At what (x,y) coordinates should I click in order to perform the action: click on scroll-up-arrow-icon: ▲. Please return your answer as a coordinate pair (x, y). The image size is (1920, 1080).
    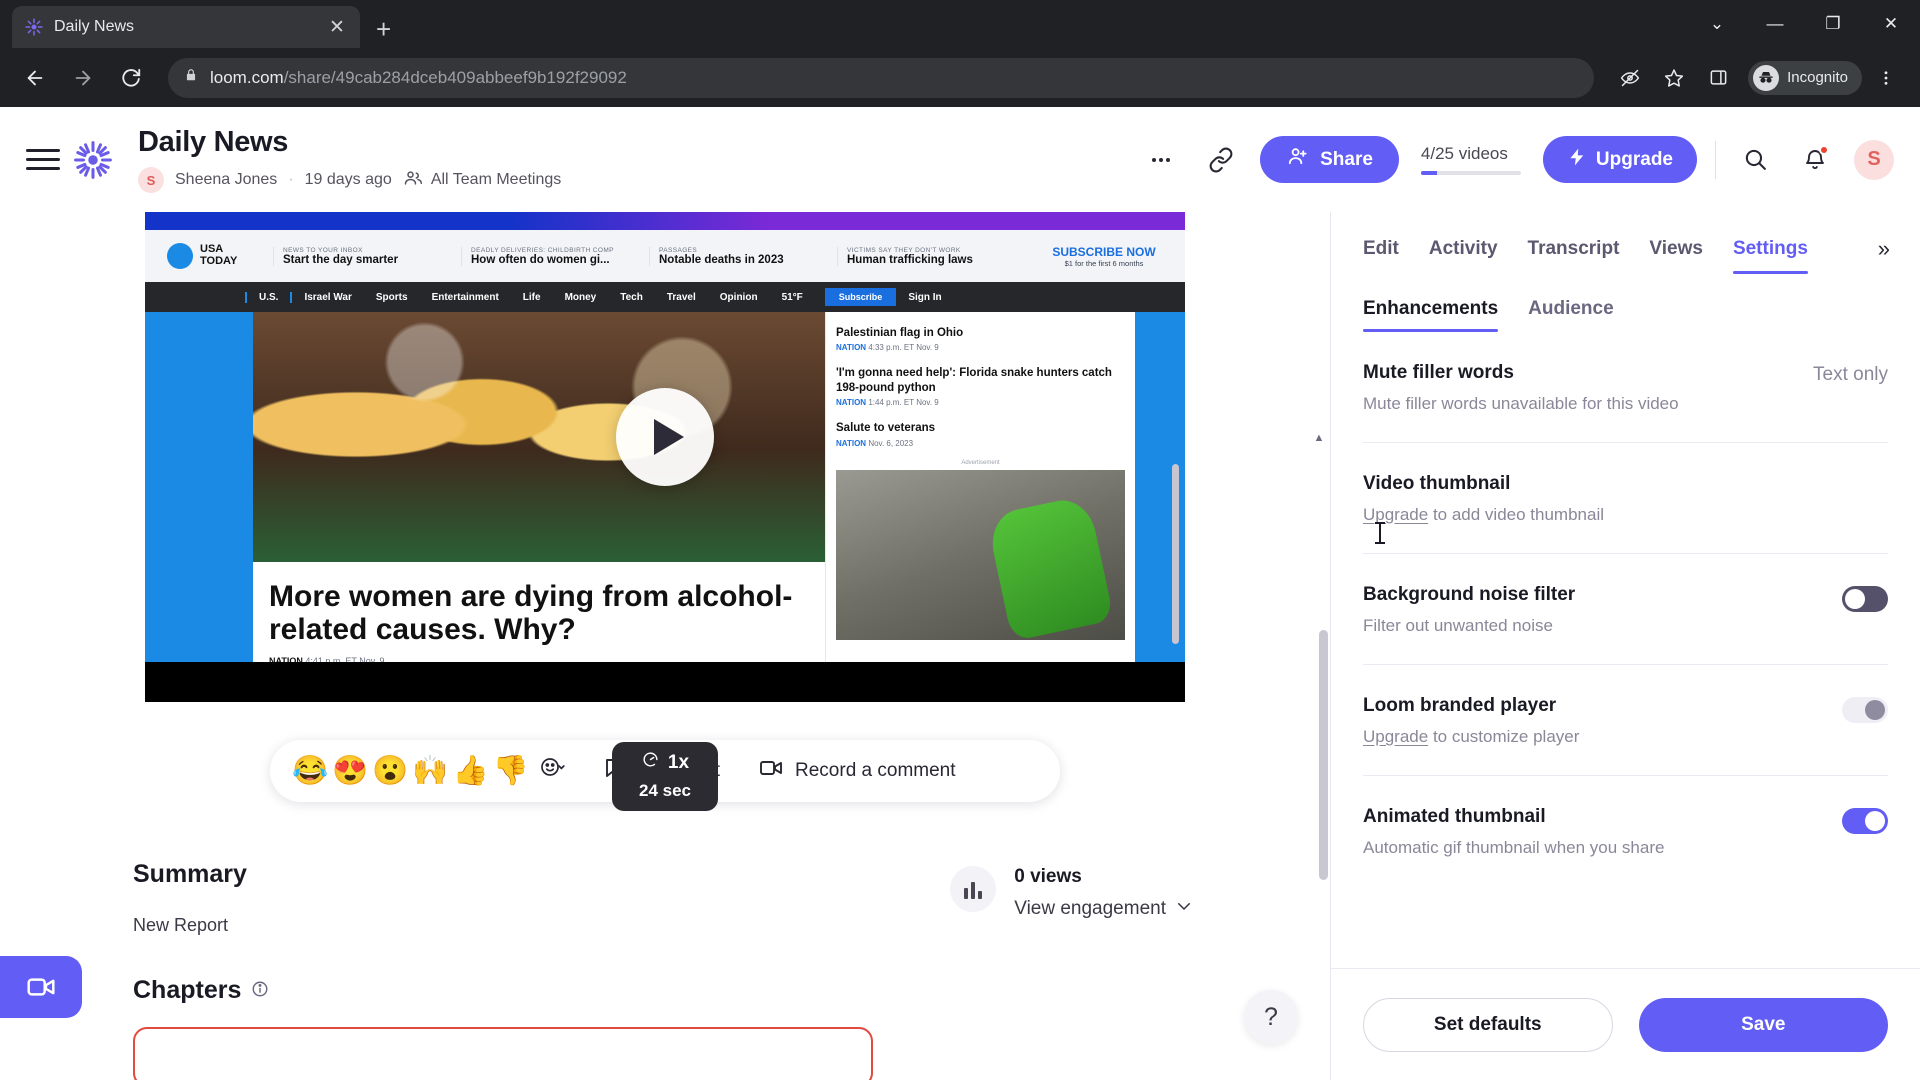
    Looking at the image, I should click on (1319, 438).